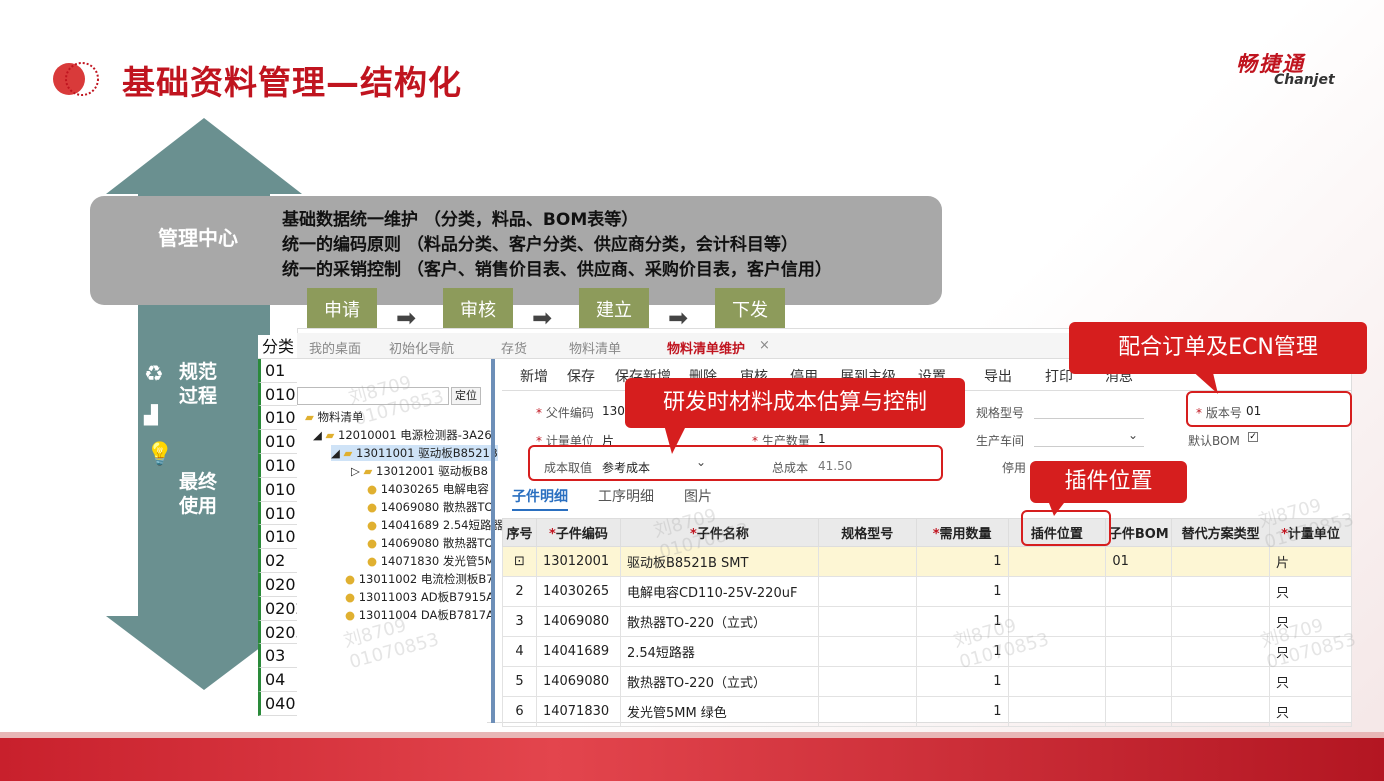 The height and width of the screenshot is (781, 1384). I want to click on qty-field: 1, so click(822, 439).